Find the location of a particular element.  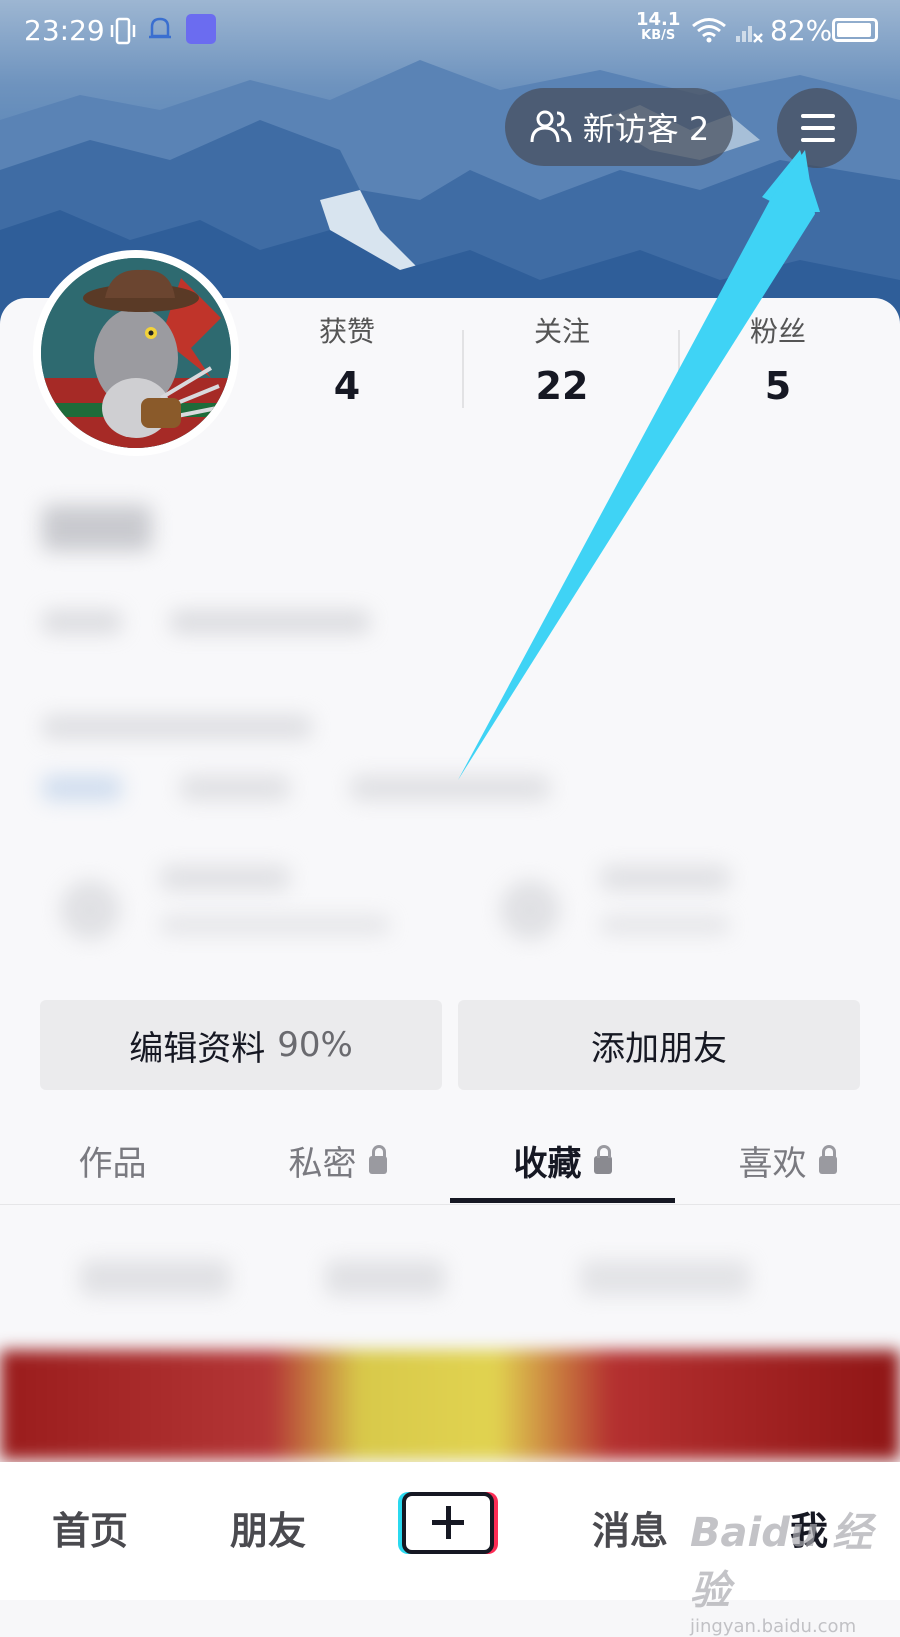

tab-works: 作品 is located at coordinates (112, 1160).